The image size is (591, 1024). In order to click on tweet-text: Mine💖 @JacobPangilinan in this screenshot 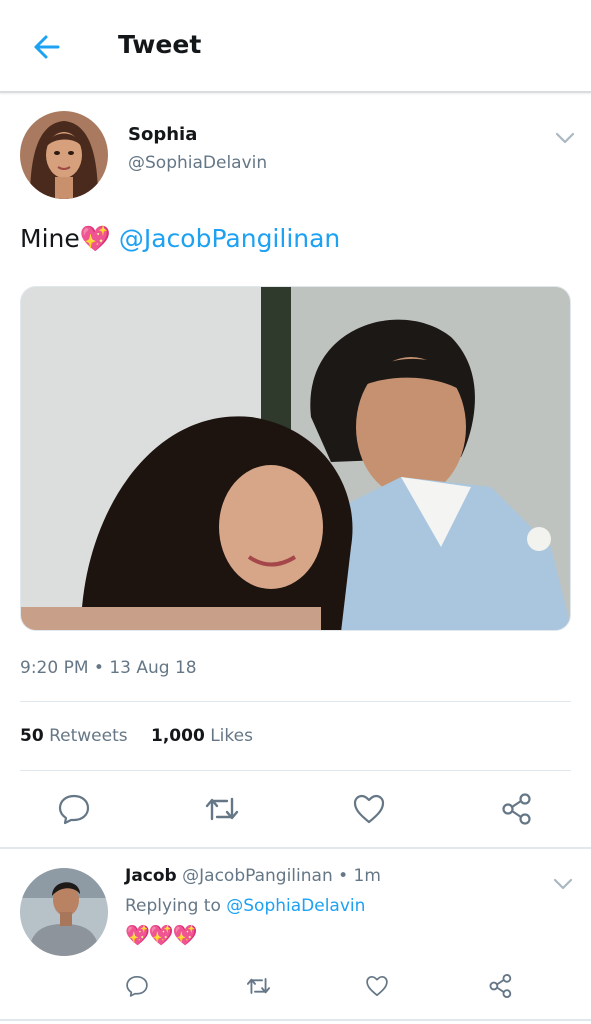, I will do `click(180, 239)`.